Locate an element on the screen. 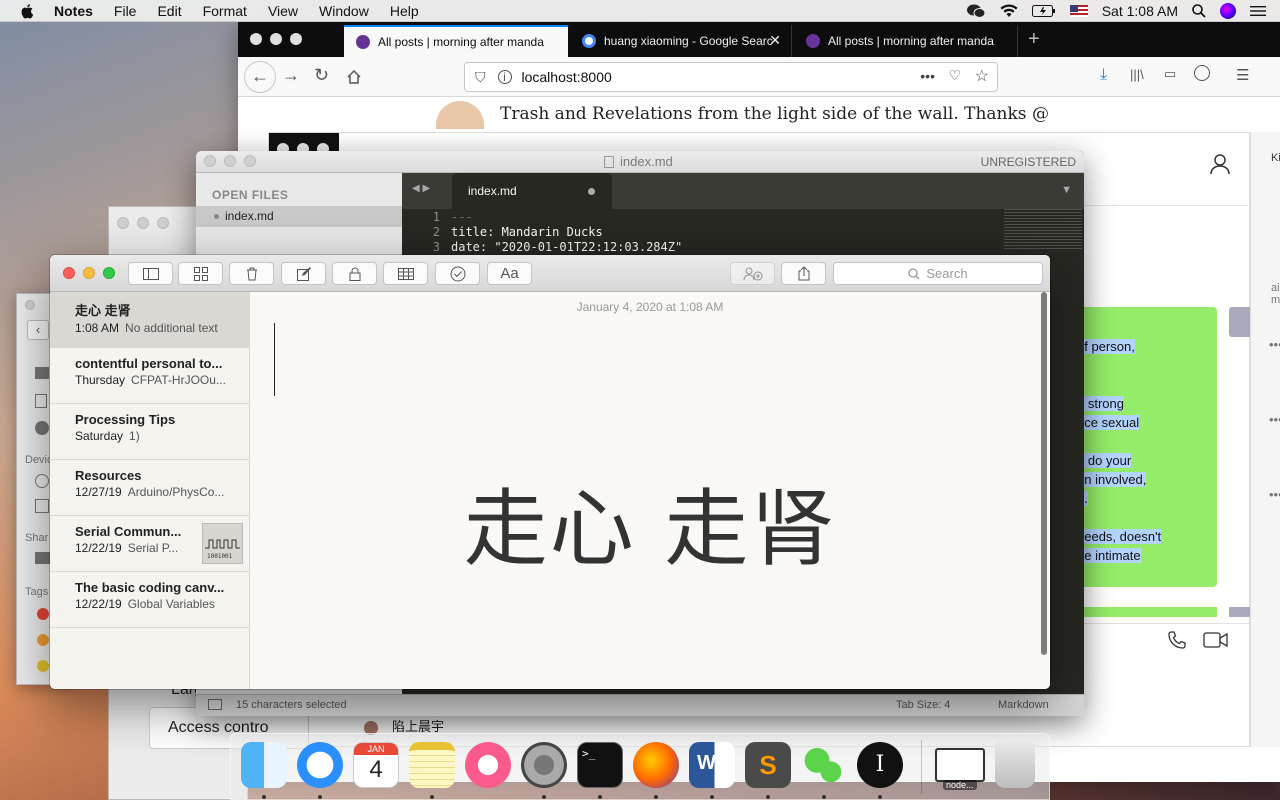  tab-all-posts-1: All posts | morning after manda is located at coordinates (456, 41).